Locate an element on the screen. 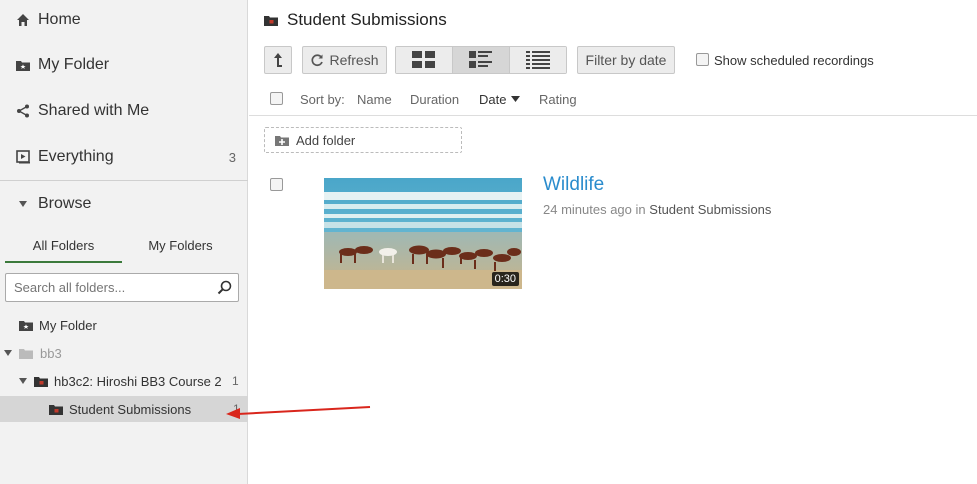  select-all-checkbox is located at coordinates (276, 98).